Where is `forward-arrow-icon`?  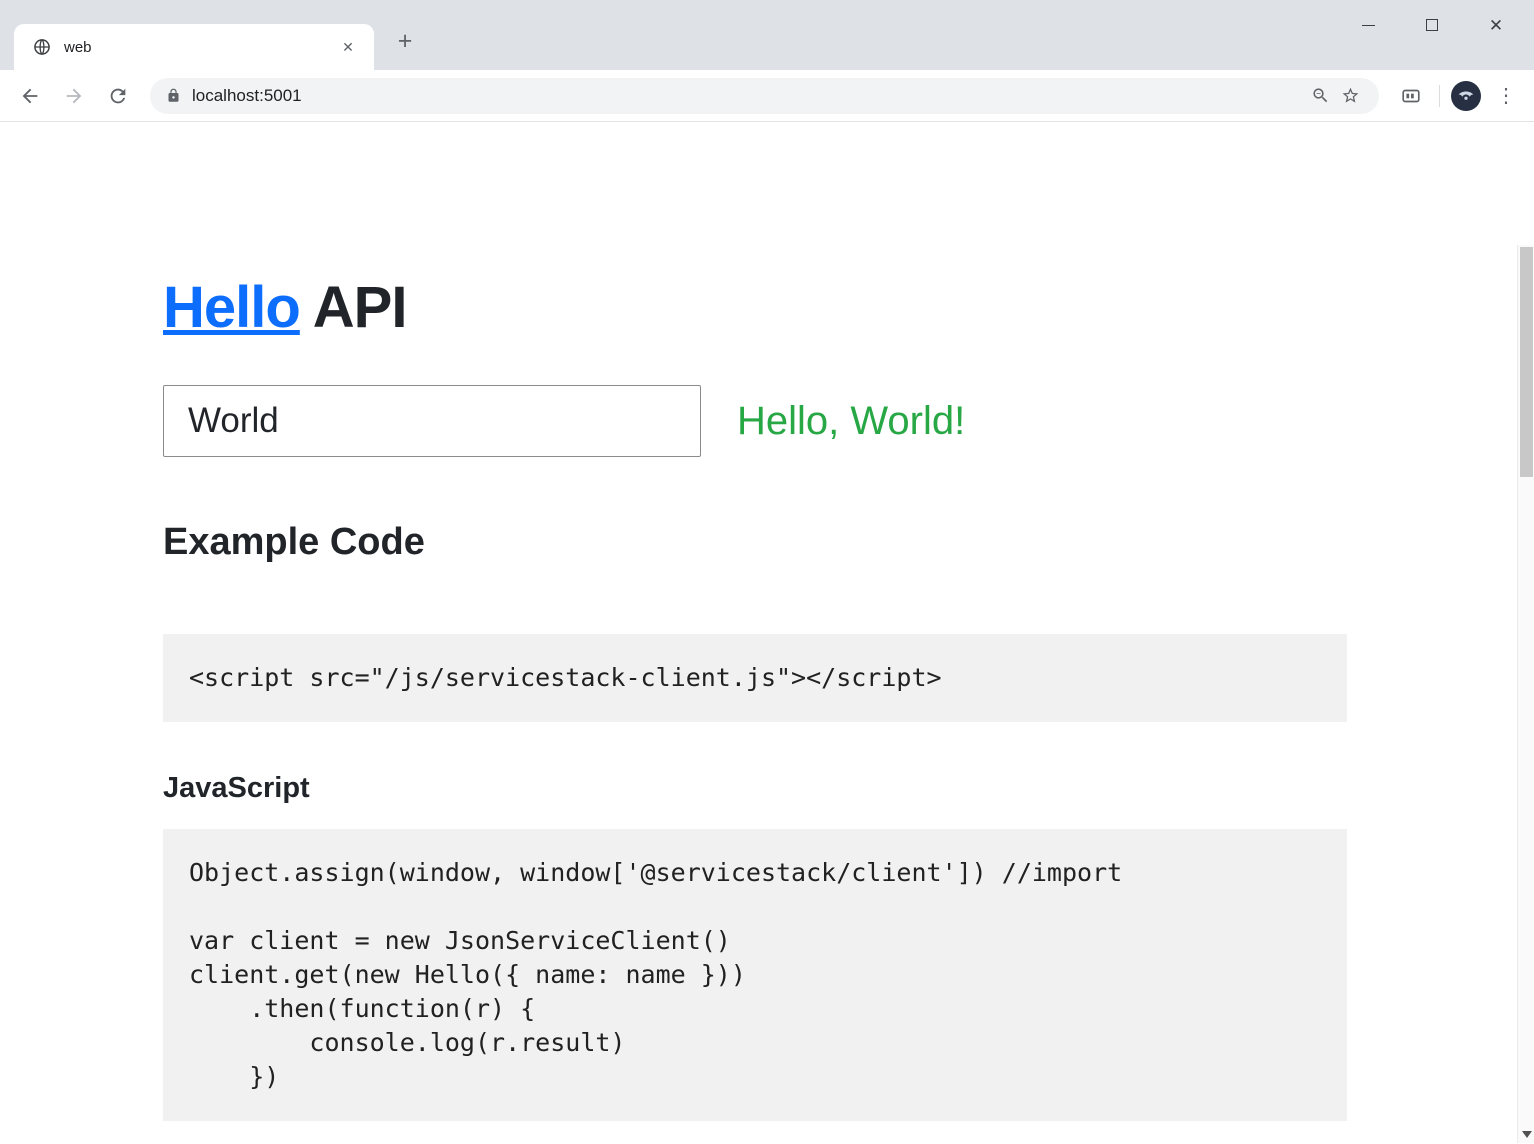 forward-arrow-icon is located at coordinates (74, 95).